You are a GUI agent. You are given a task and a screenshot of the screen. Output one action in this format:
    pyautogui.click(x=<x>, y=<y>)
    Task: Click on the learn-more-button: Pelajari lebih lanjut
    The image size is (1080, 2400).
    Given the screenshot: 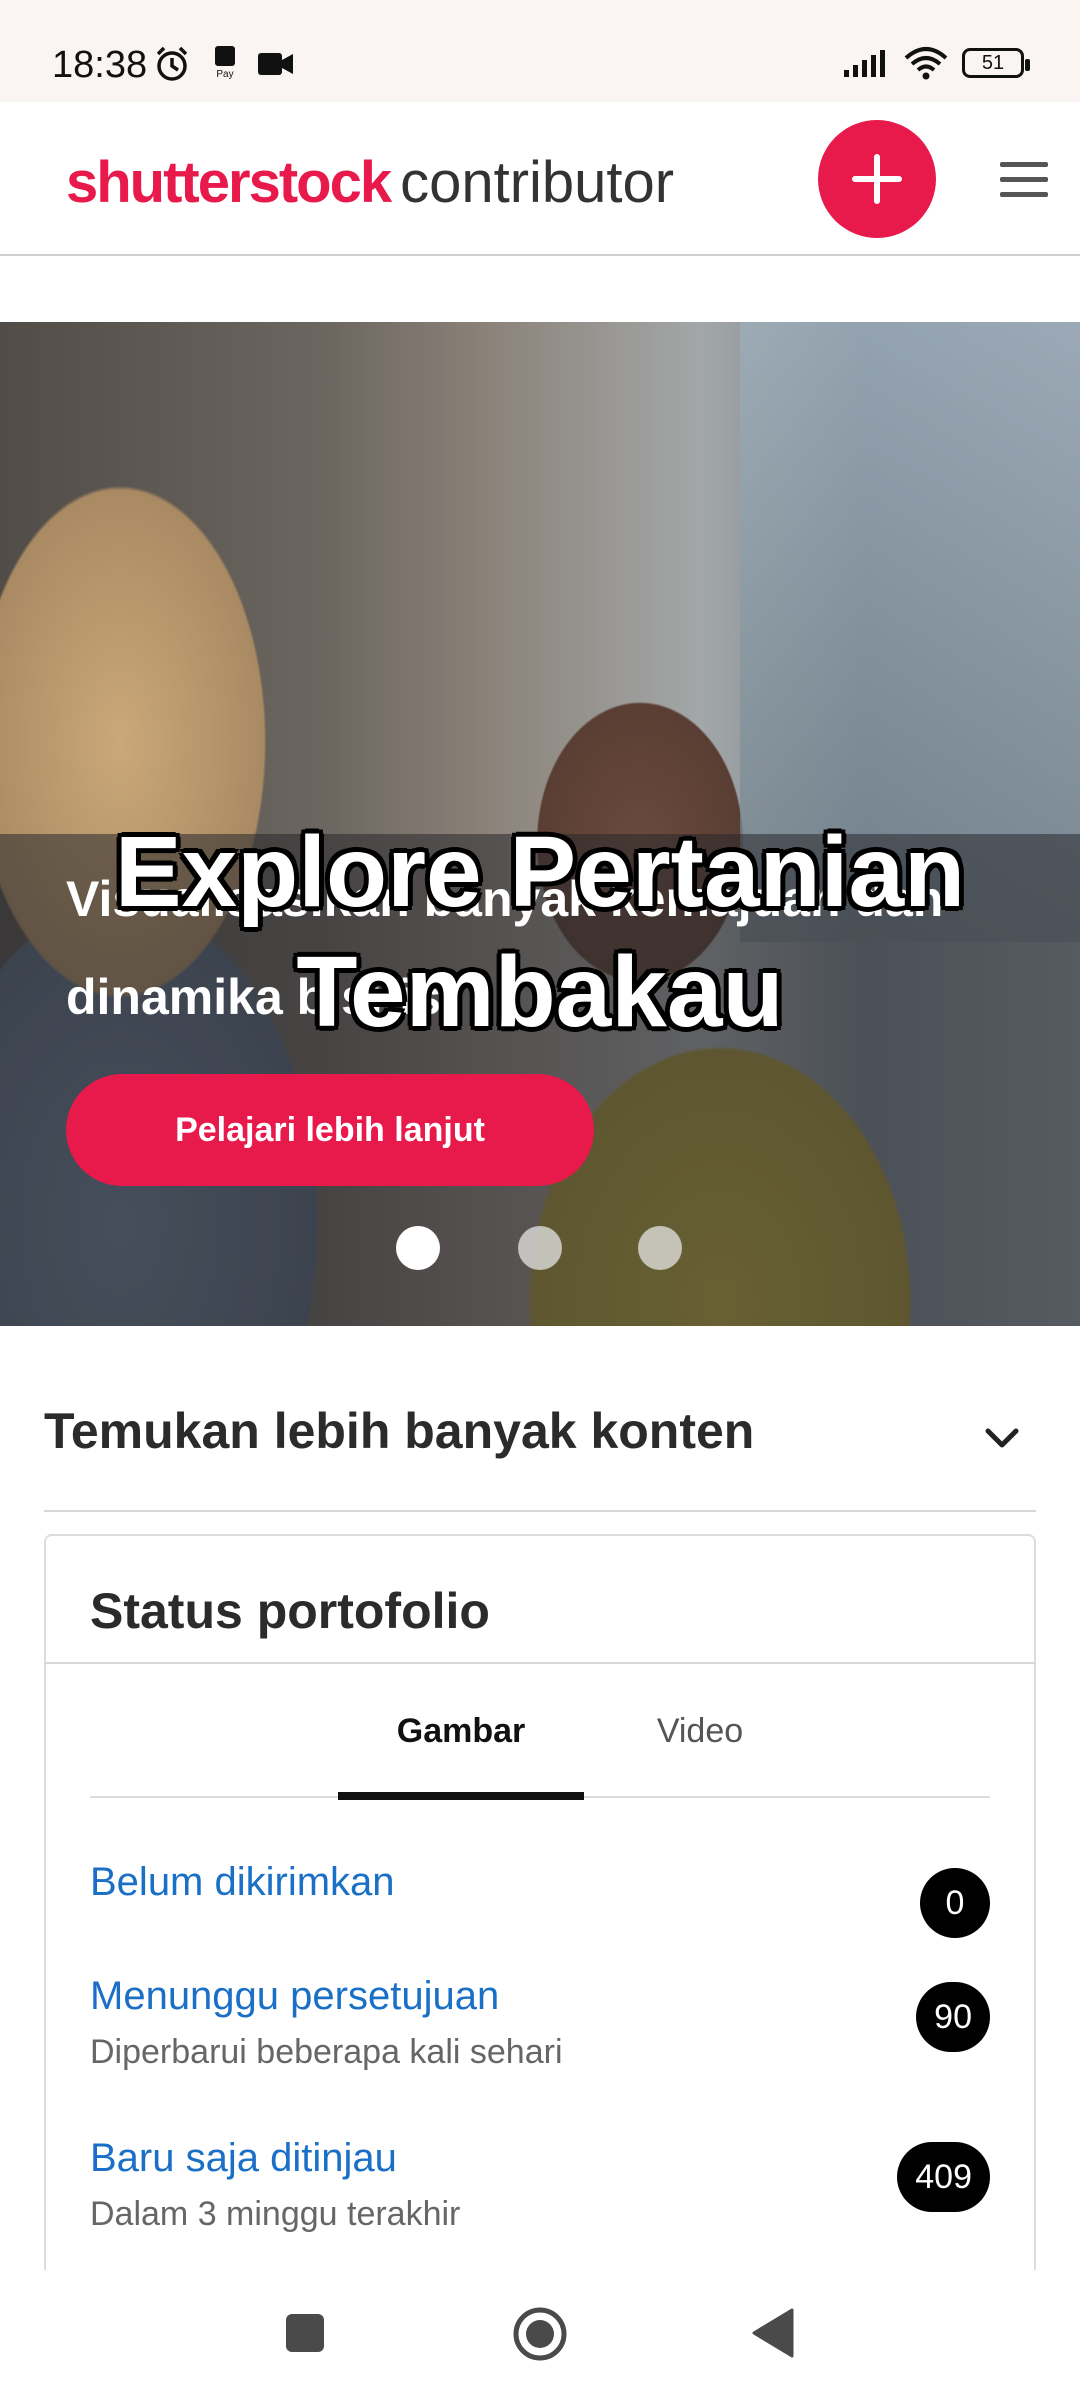 What is the action you would take?
    pyautogui.click(x=330, y=1130)
    